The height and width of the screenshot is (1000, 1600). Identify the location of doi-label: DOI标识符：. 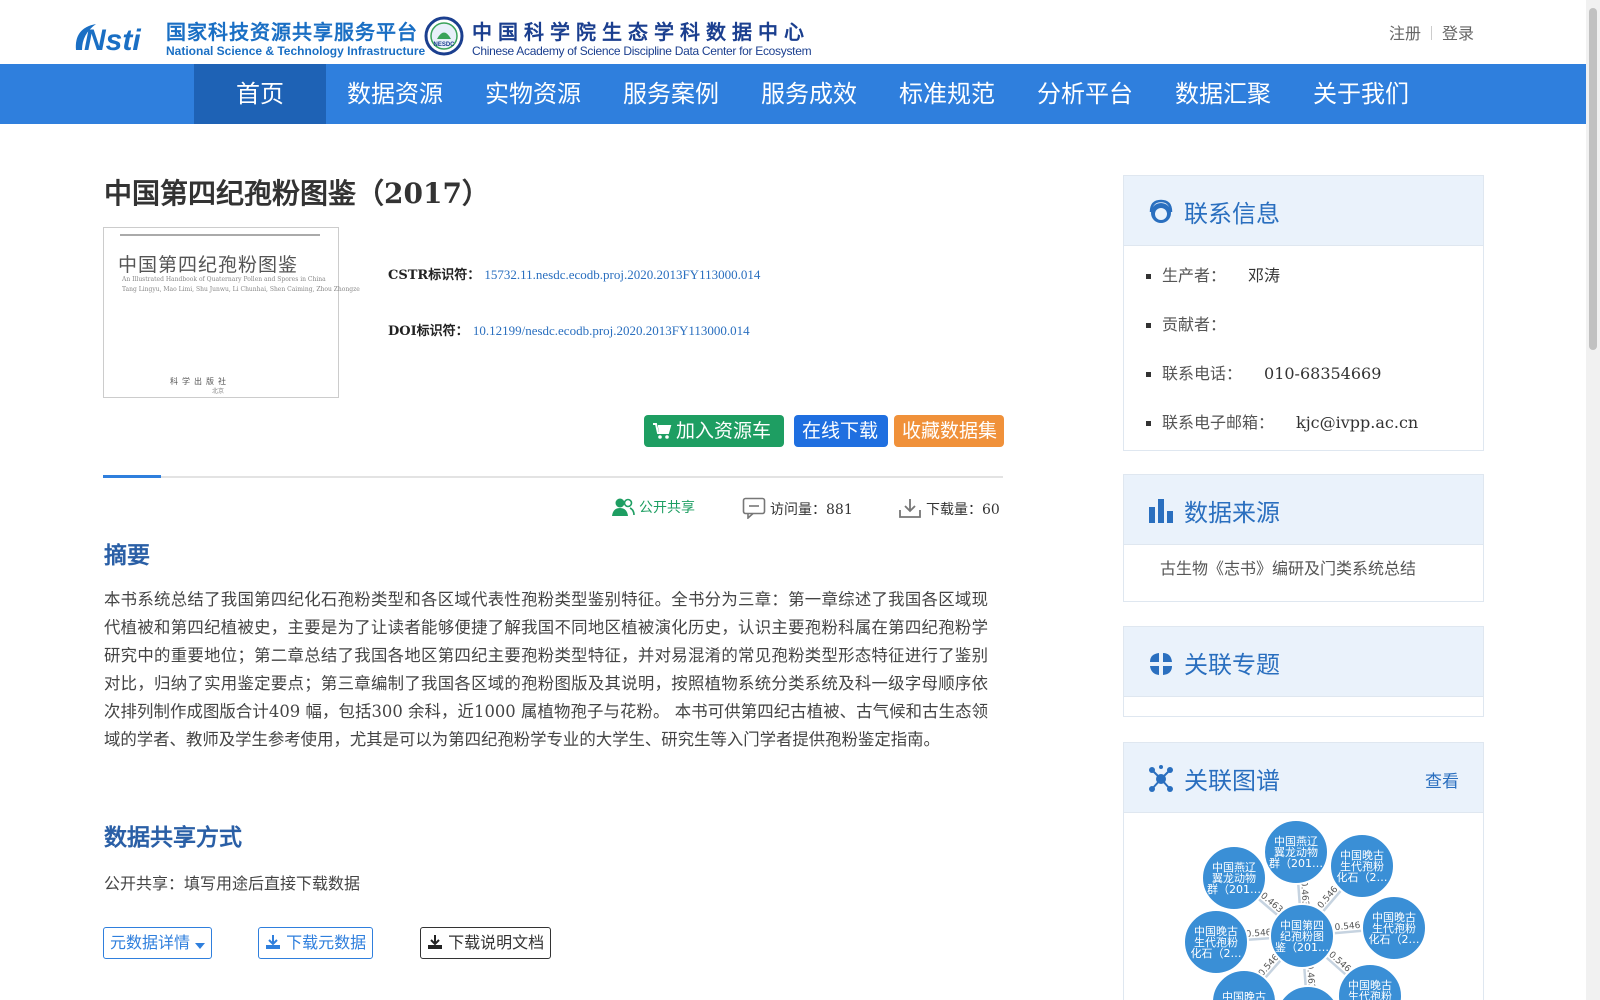
(428, 331).